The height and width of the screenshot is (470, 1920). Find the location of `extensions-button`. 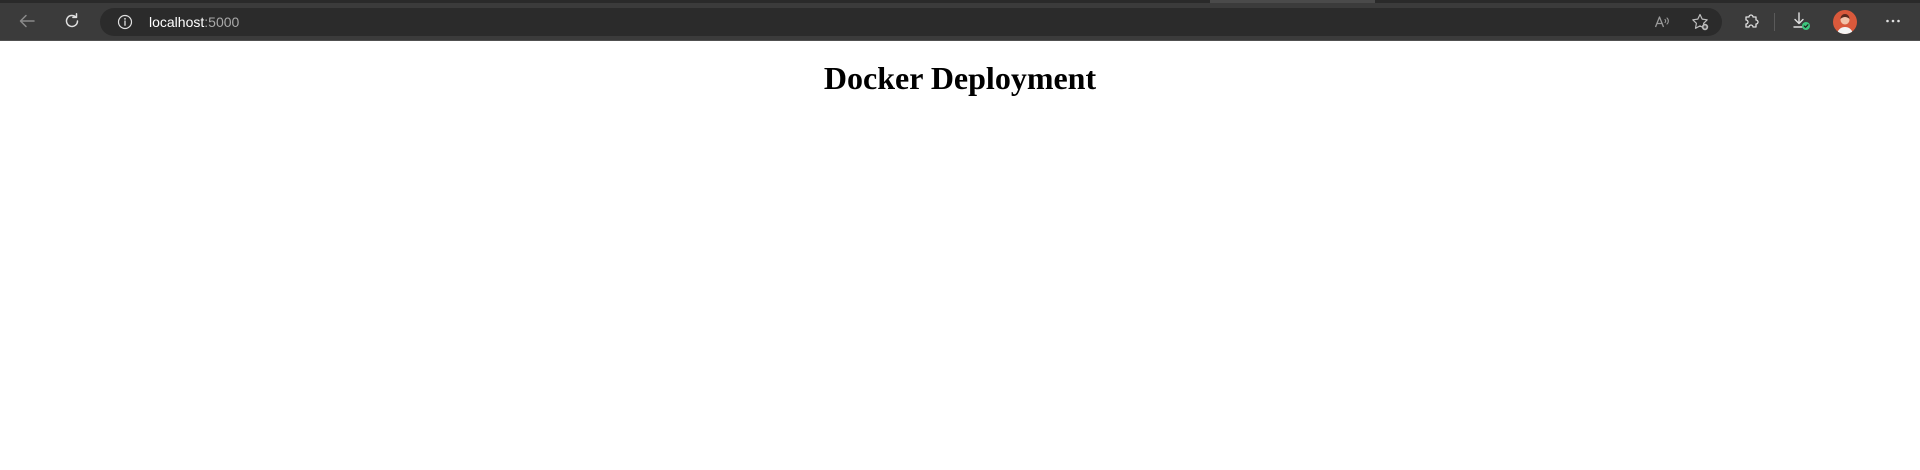

extensions-button is located at coordinates (1751, 21).